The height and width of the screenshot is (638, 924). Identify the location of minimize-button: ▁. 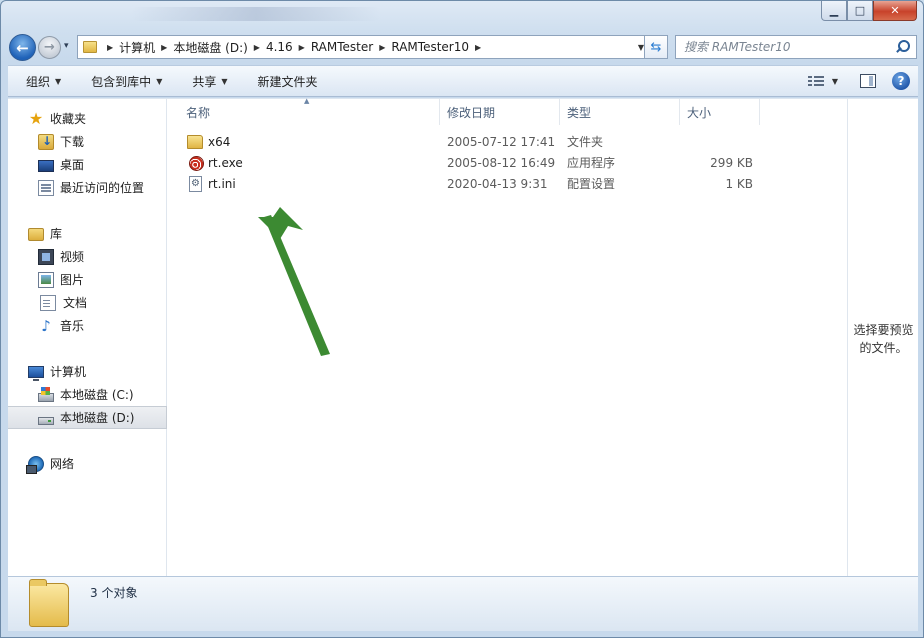
(834, 11).